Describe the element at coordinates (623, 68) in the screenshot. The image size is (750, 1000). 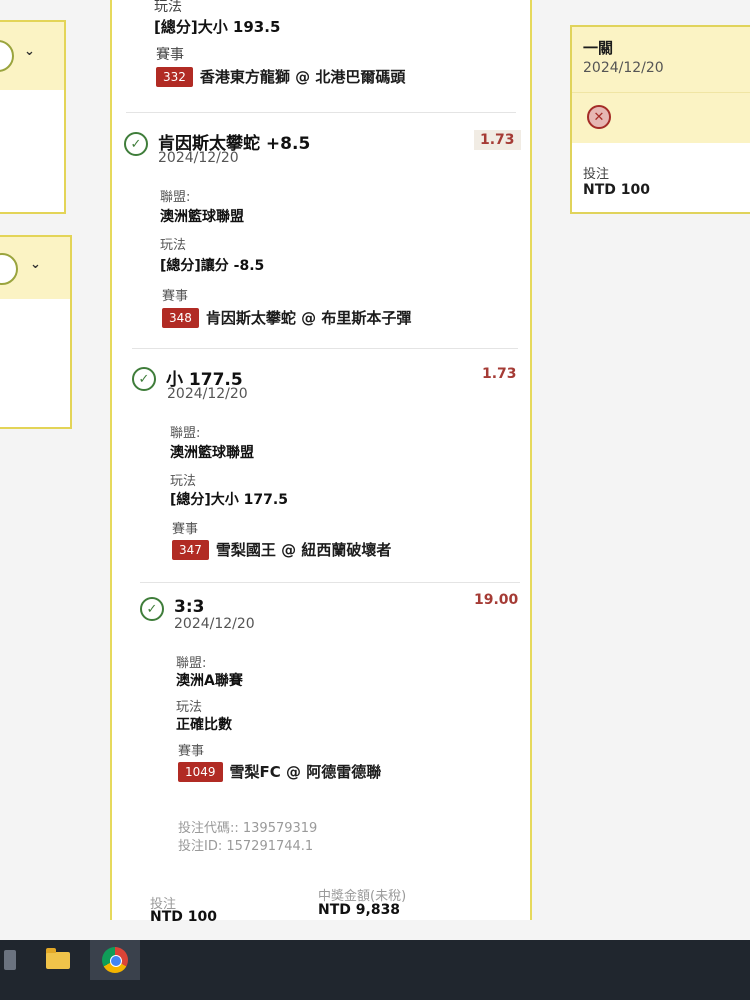
I see `bet-date: 2024/12/20` at that location.